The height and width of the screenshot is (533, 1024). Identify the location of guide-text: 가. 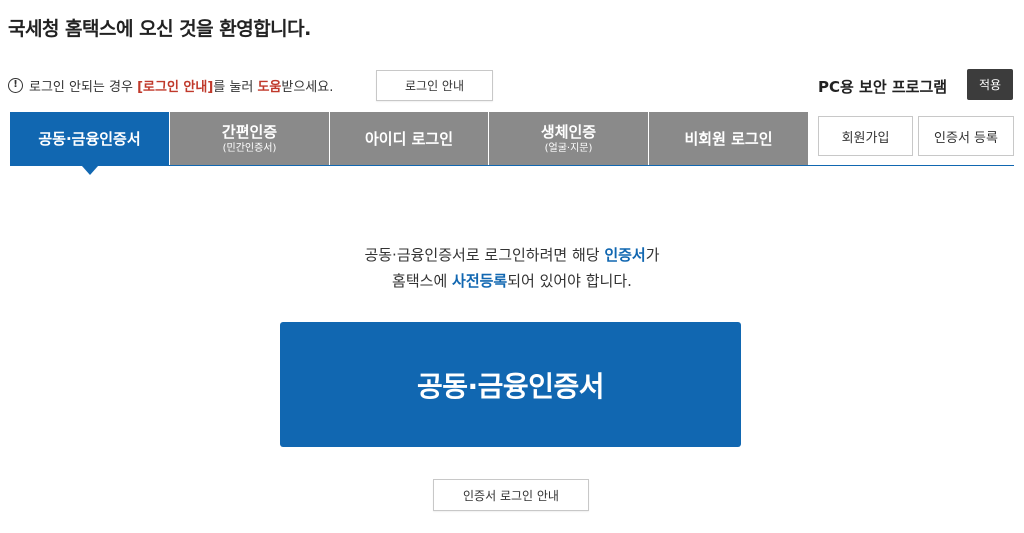
(652, 255).